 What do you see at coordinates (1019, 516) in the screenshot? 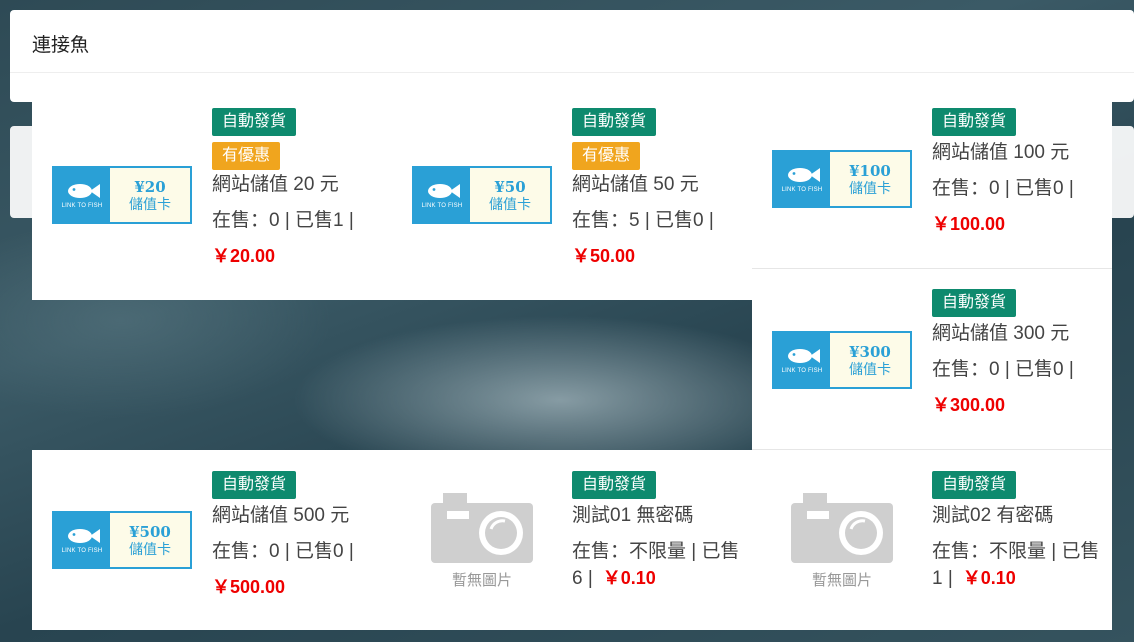
I see `product-name: 測試02 有密碼` at bounding box center [1019, 516].